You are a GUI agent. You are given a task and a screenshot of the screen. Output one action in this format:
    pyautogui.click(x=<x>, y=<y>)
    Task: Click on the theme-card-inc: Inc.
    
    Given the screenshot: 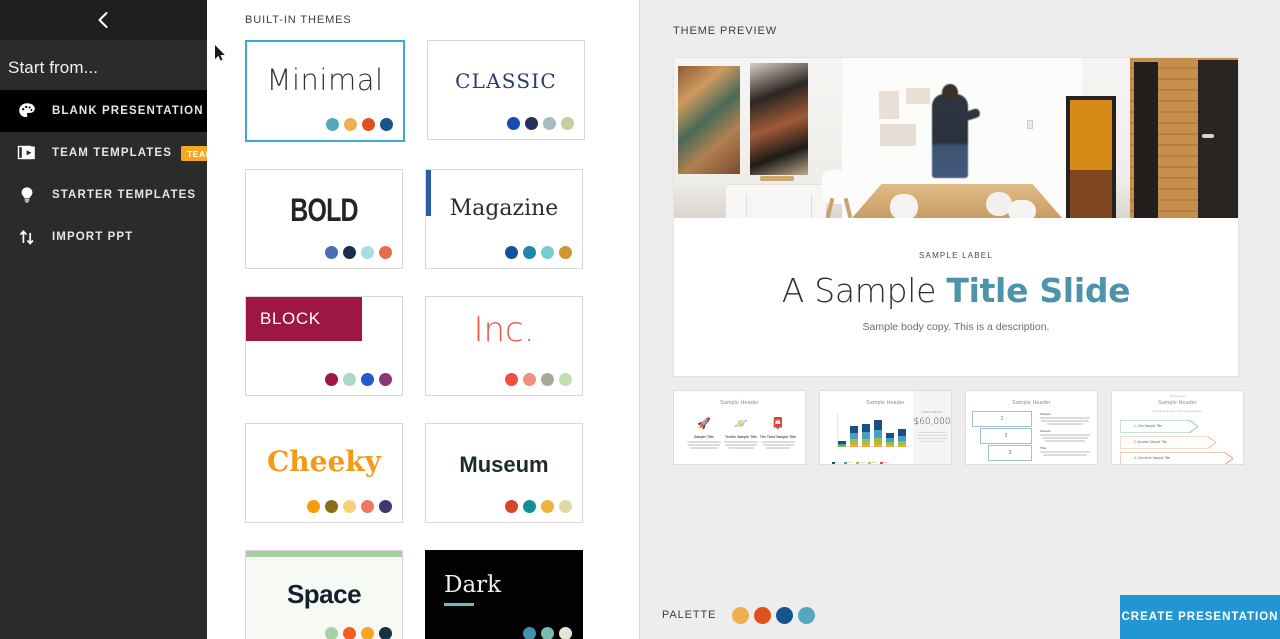 What is the action you would take?
    pyautogui.click(x=504, y=346)
    